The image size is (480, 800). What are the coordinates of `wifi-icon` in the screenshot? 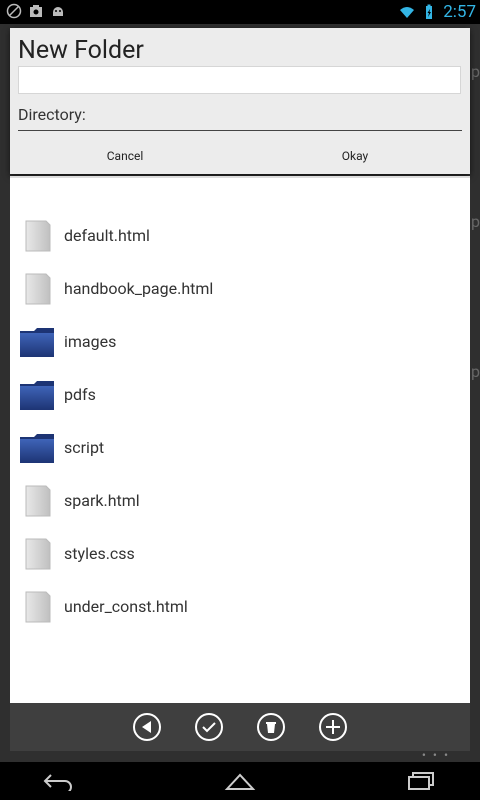 It's located at (407, 12).